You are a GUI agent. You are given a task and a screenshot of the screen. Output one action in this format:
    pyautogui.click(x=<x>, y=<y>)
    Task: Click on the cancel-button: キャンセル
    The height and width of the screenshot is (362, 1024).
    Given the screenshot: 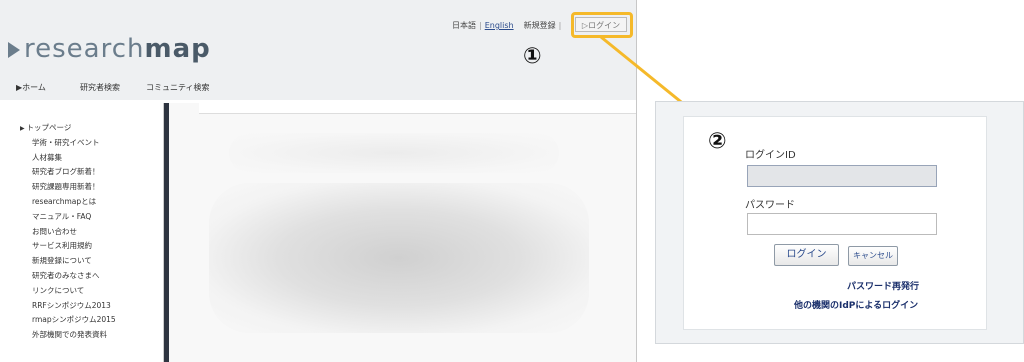 What is the action you would take?
    pyautogui.click(x=873, y=256)
    